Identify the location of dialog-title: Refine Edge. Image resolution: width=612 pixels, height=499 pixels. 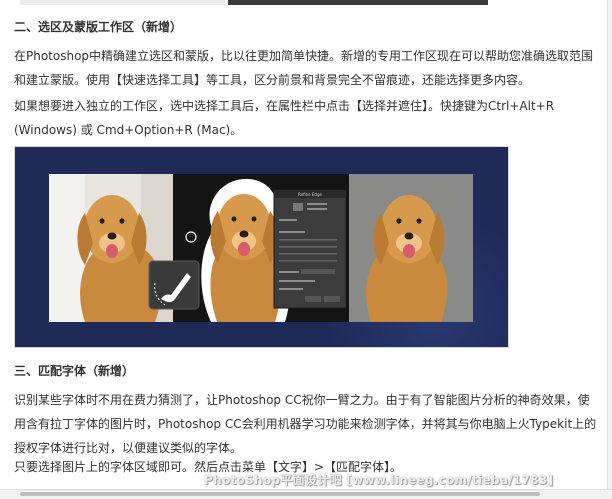
(310, 194).